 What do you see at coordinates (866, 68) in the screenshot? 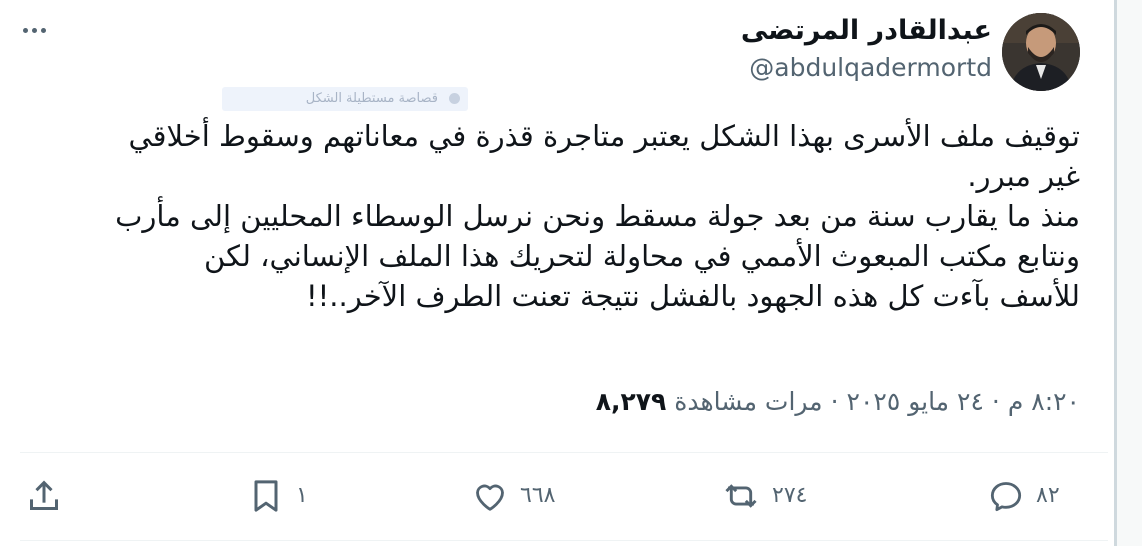
I see `author-handle: @abdulqadermortd` at bounding box center [866, 68].